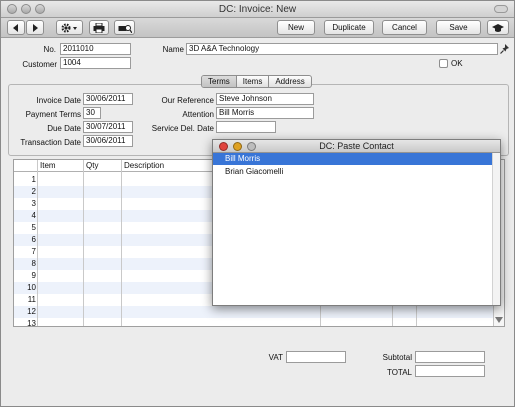  Describe the element at coordinates (450, 357) in the screenshot. I see `subtotal-field` at that location.